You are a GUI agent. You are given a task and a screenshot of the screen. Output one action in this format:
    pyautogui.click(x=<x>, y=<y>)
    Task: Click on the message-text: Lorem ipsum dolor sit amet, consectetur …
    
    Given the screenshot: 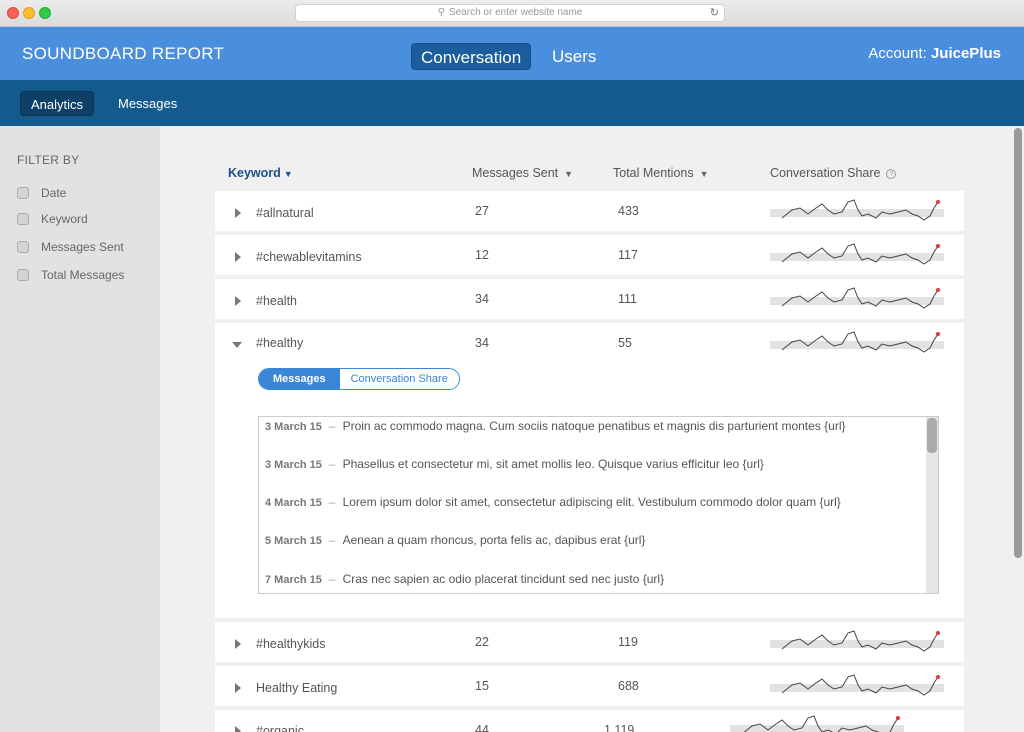 What is the action you would take?
    pyautogui.click(x=591, y=502)
    